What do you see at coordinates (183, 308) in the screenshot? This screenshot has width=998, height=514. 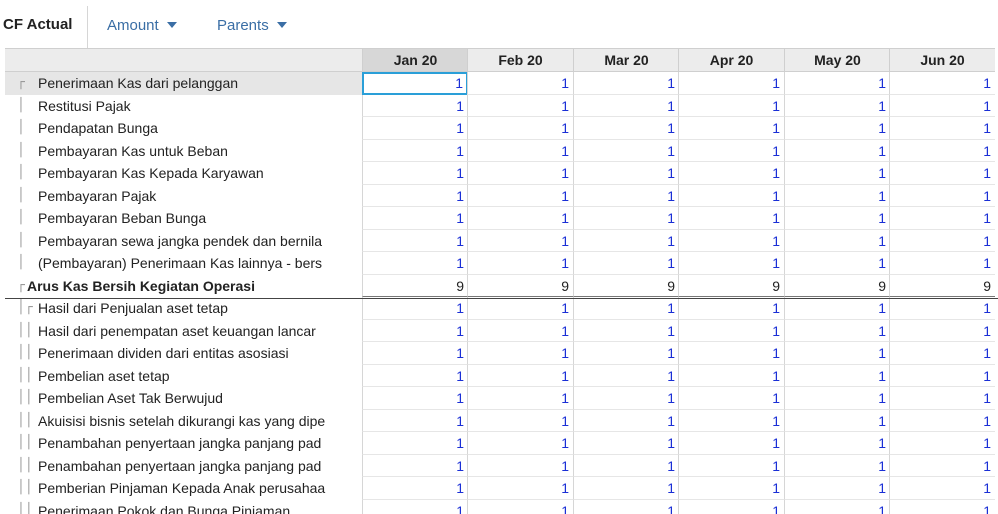 I see `row-label: │┌ Hasil dari Penjualan aset tetap` at bounding box center [183, 308].